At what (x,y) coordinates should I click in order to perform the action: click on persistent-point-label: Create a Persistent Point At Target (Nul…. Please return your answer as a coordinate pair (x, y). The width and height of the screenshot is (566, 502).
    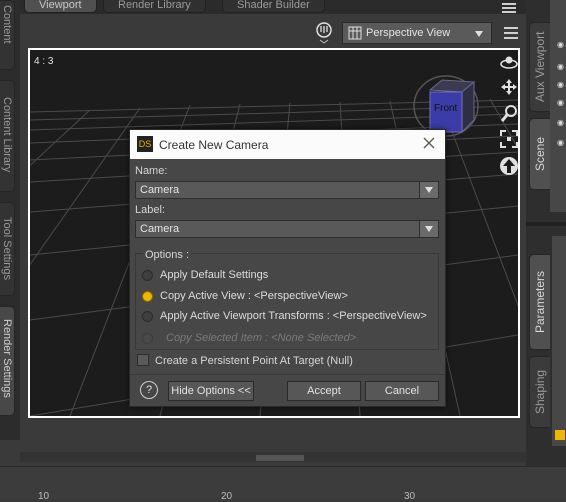
    Looking at the image, I should click on (254, 361).